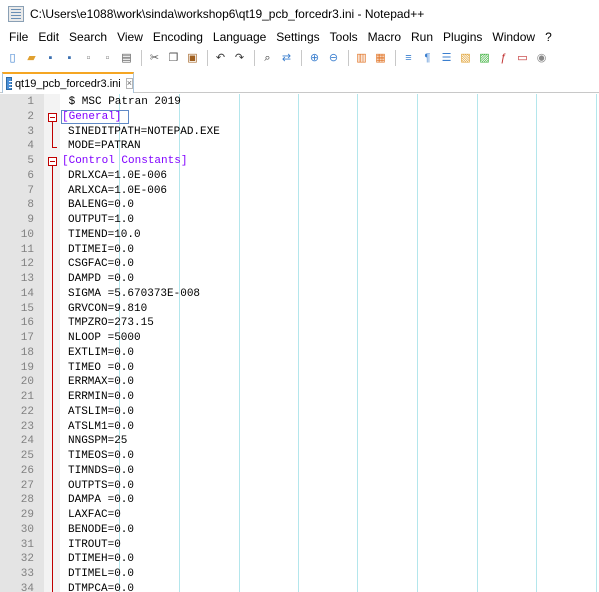 The width and height of the screenshot is (599, 592). I want to click on menu-tools: Tools, so click(344, 37).